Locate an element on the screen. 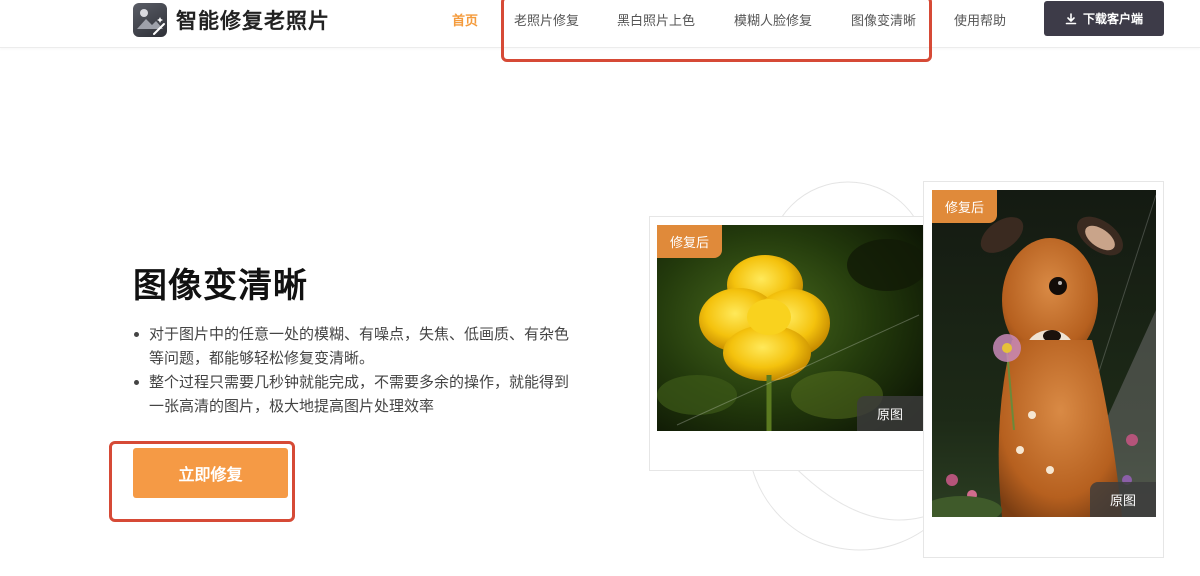 The image size is (1200, 576). nav-home: 首页 is located at coordinates (465, 19).